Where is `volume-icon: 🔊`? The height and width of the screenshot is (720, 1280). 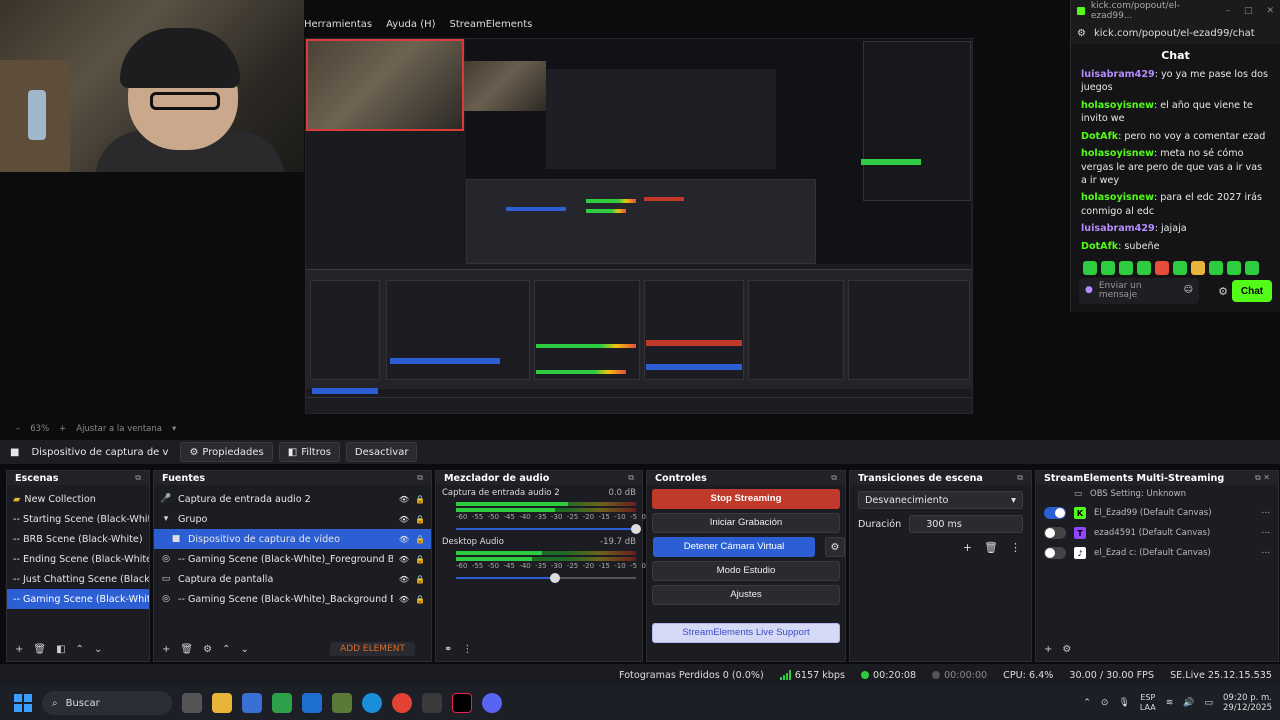
volume-icon: 🔊 is located at coordinates (1188, 703).